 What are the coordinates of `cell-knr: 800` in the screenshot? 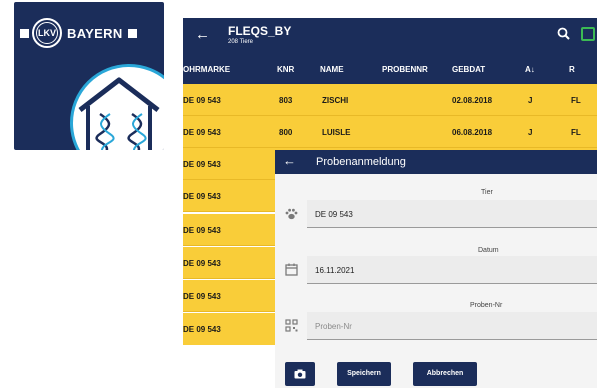 It's located at (286, 132).